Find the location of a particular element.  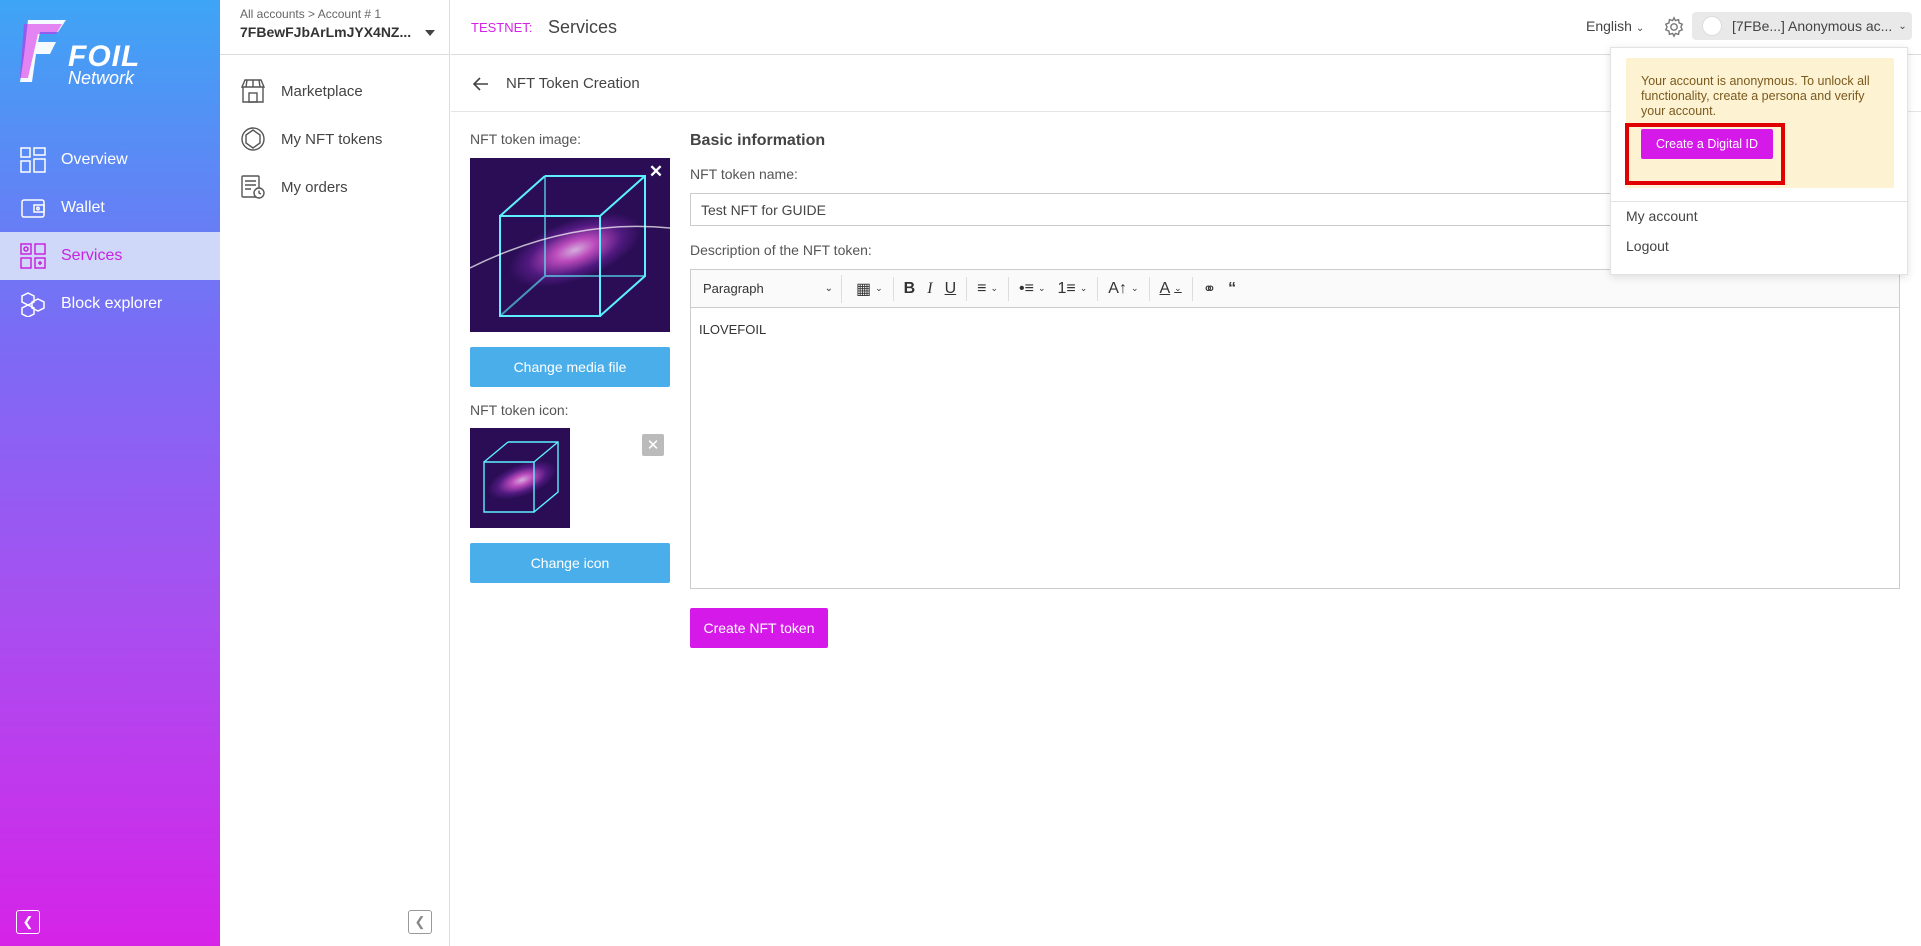

account-menu-button: [7FBe...] Anonymous ac... ⌄ is located at coordinates (1802, 26).